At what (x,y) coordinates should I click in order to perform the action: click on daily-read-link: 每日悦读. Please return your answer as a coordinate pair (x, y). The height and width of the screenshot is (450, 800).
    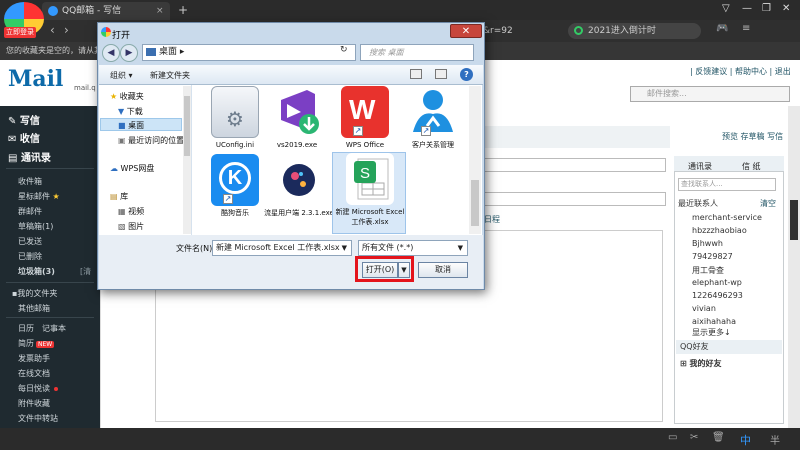
    Looking at the image, I should click on (38, 388).